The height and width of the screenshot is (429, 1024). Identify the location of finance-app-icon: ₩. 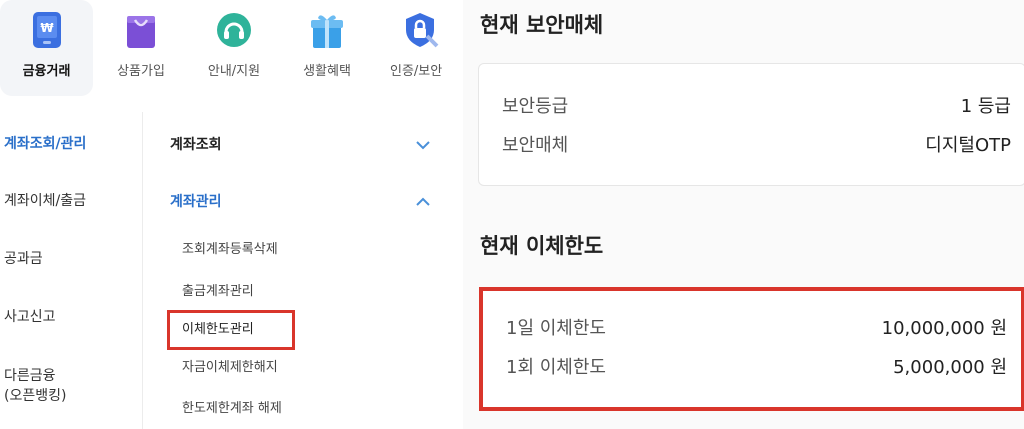
(46, 30).